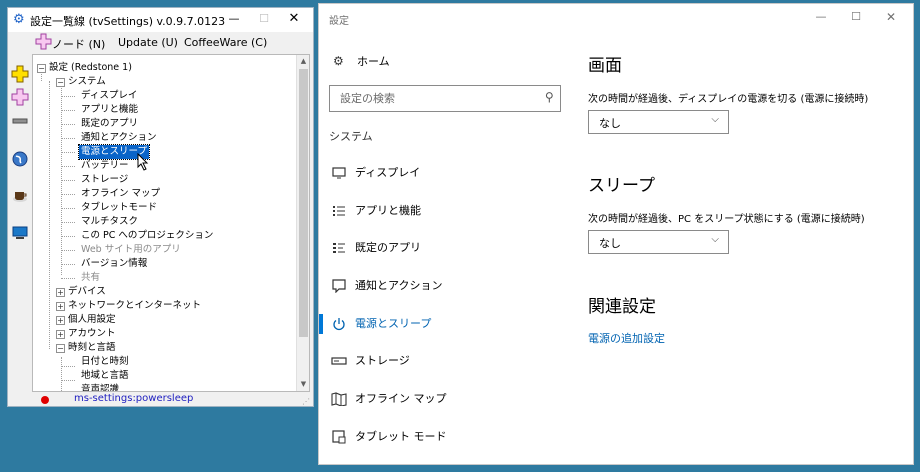 Image resolution: width=920 pixels, height=472 pixels. I want to click on nav-display: ディスプレイ, so click(444, 173).